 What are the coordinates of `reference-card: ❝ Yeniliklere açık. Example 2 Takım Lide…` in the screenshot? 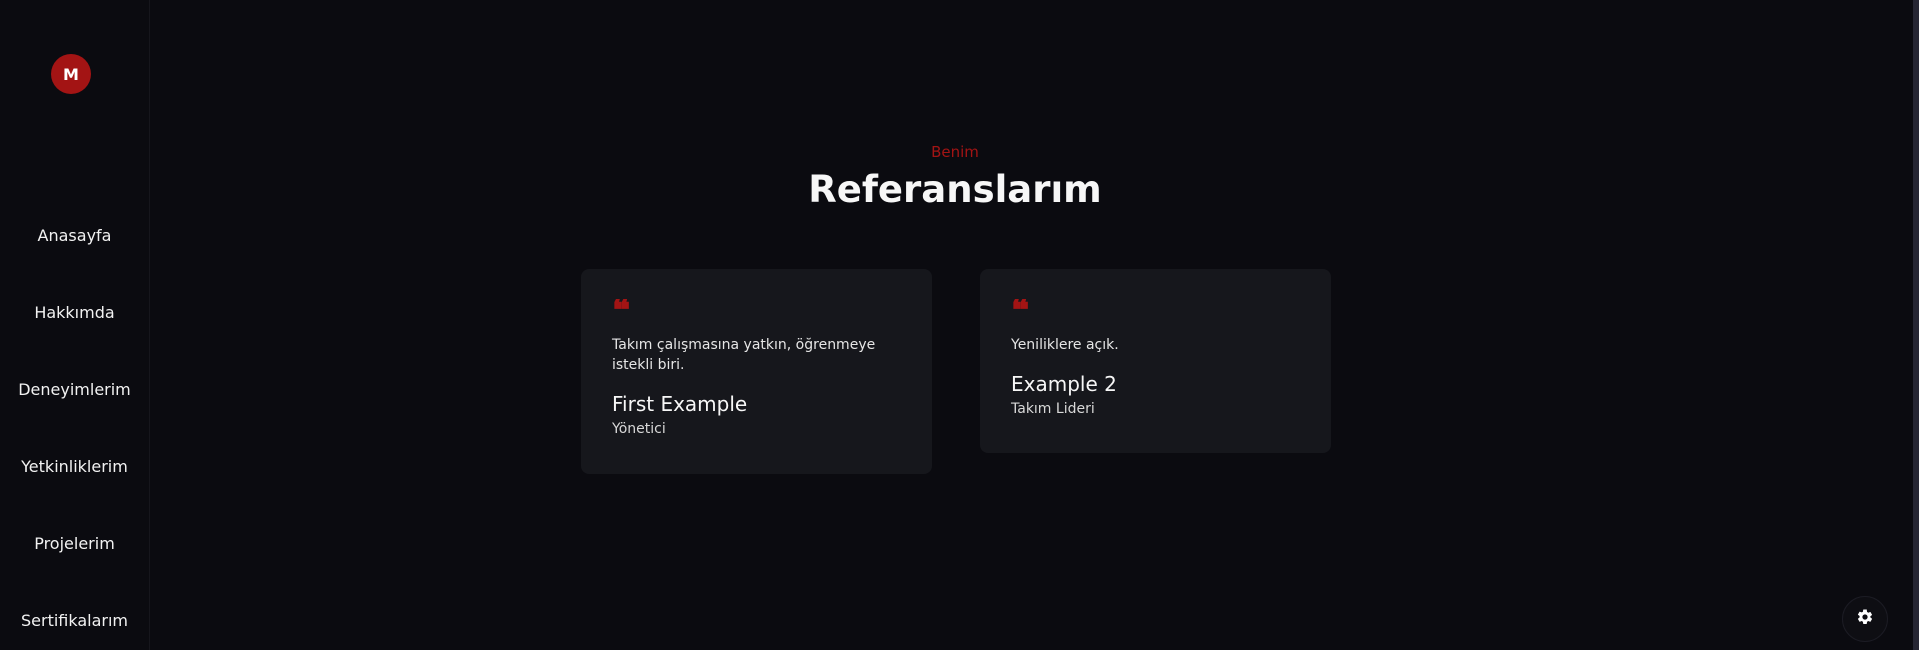 It's located at (1155, 361).